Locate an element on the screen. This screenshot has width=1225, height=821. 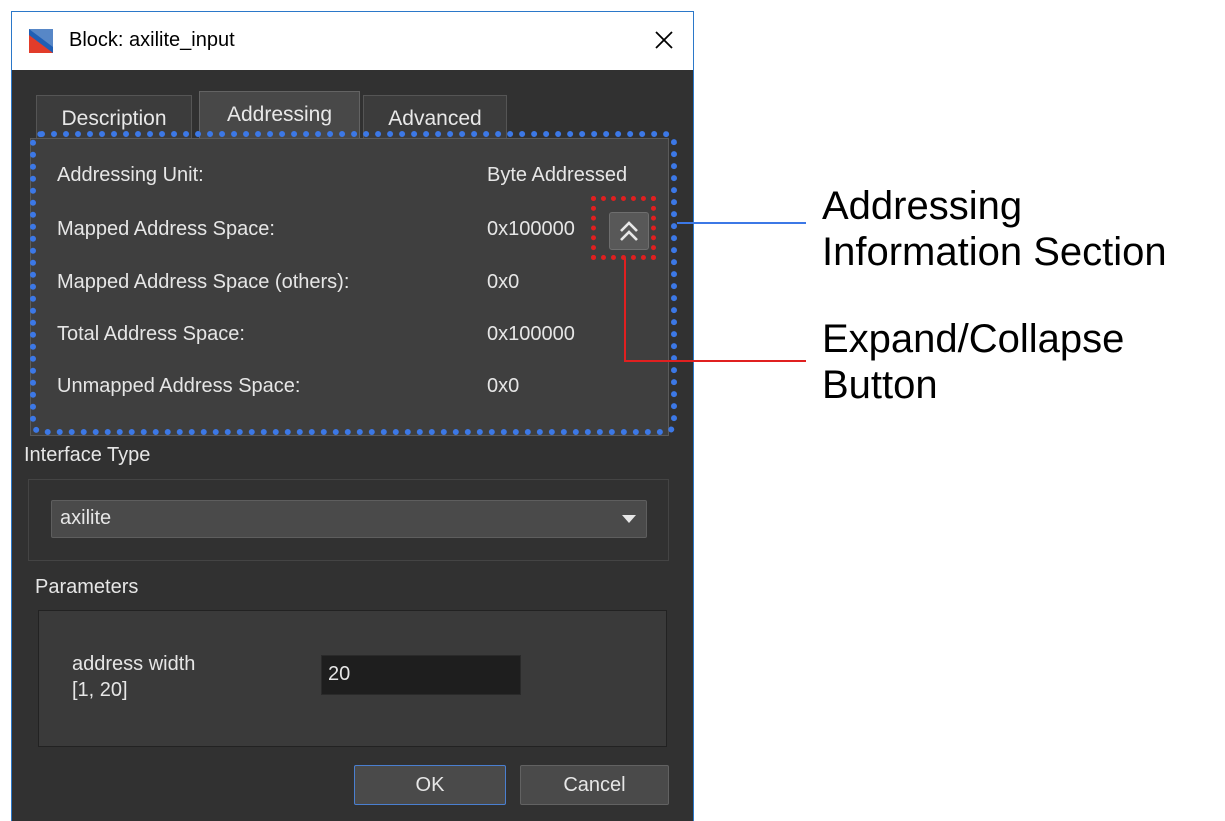
callout-lines is located at coordinates (715, 292).